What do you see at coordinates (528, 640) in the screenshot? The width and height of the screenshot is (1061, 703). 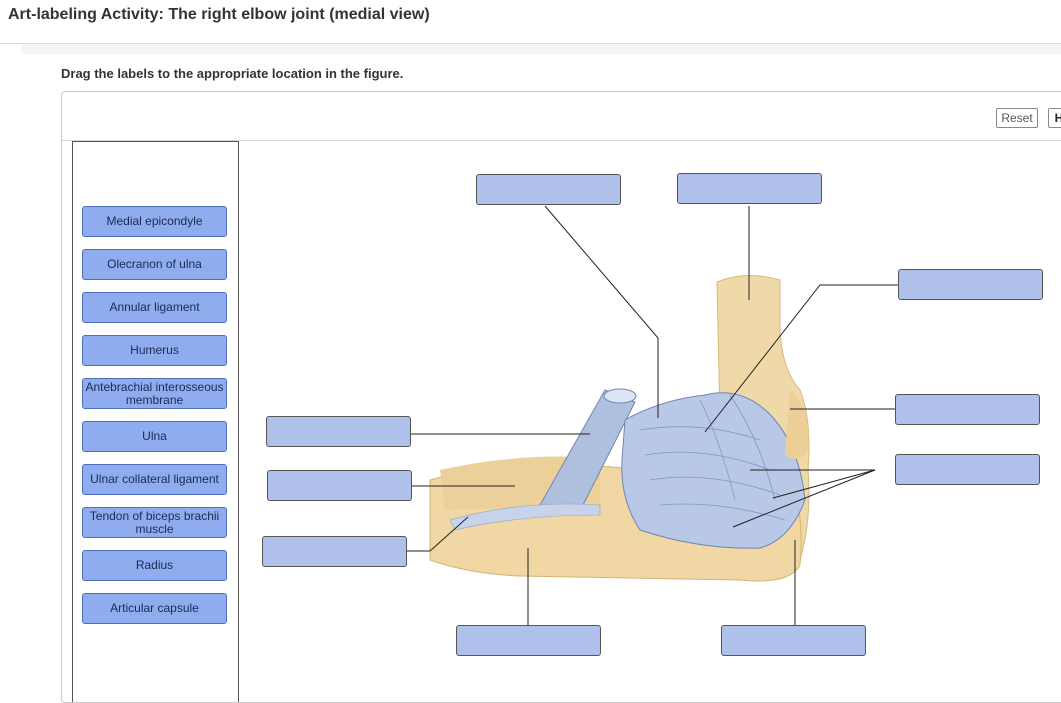 I see `drop-target-bottom-left` at bounding box center [528, 640].